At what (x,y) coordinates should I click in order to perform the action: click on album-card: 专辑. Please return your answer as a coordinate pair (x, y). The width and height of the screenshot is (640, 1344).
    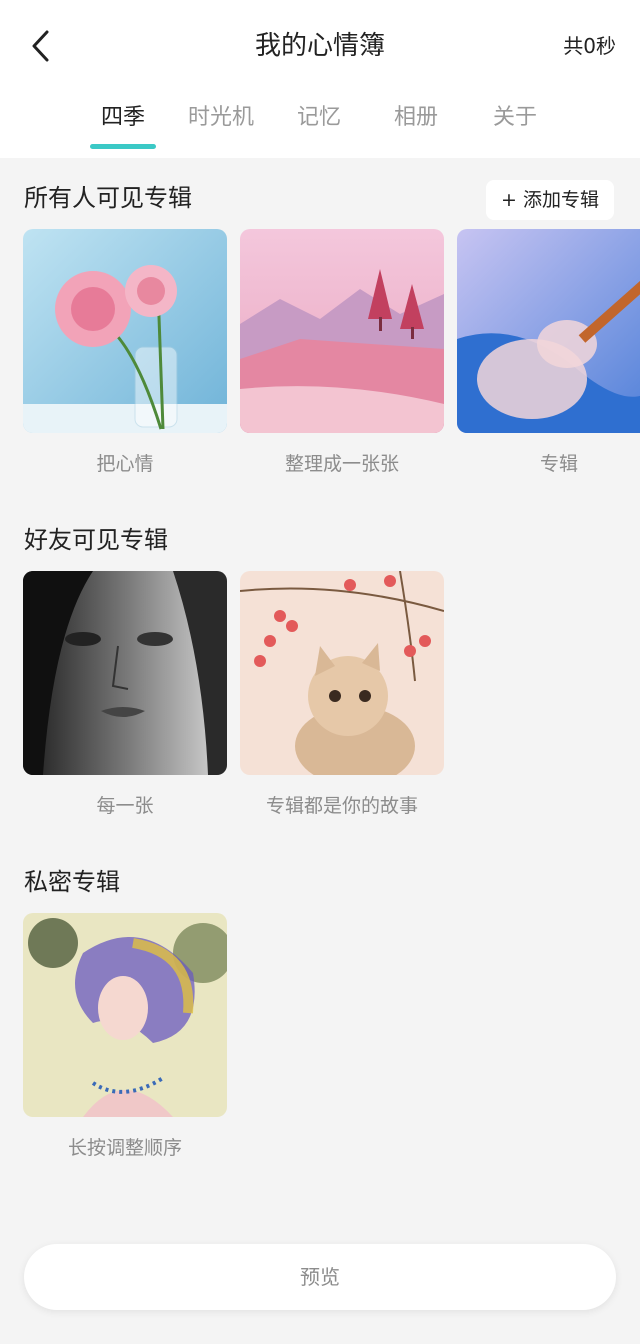
    Looking at the image, I should click on (548, 353).